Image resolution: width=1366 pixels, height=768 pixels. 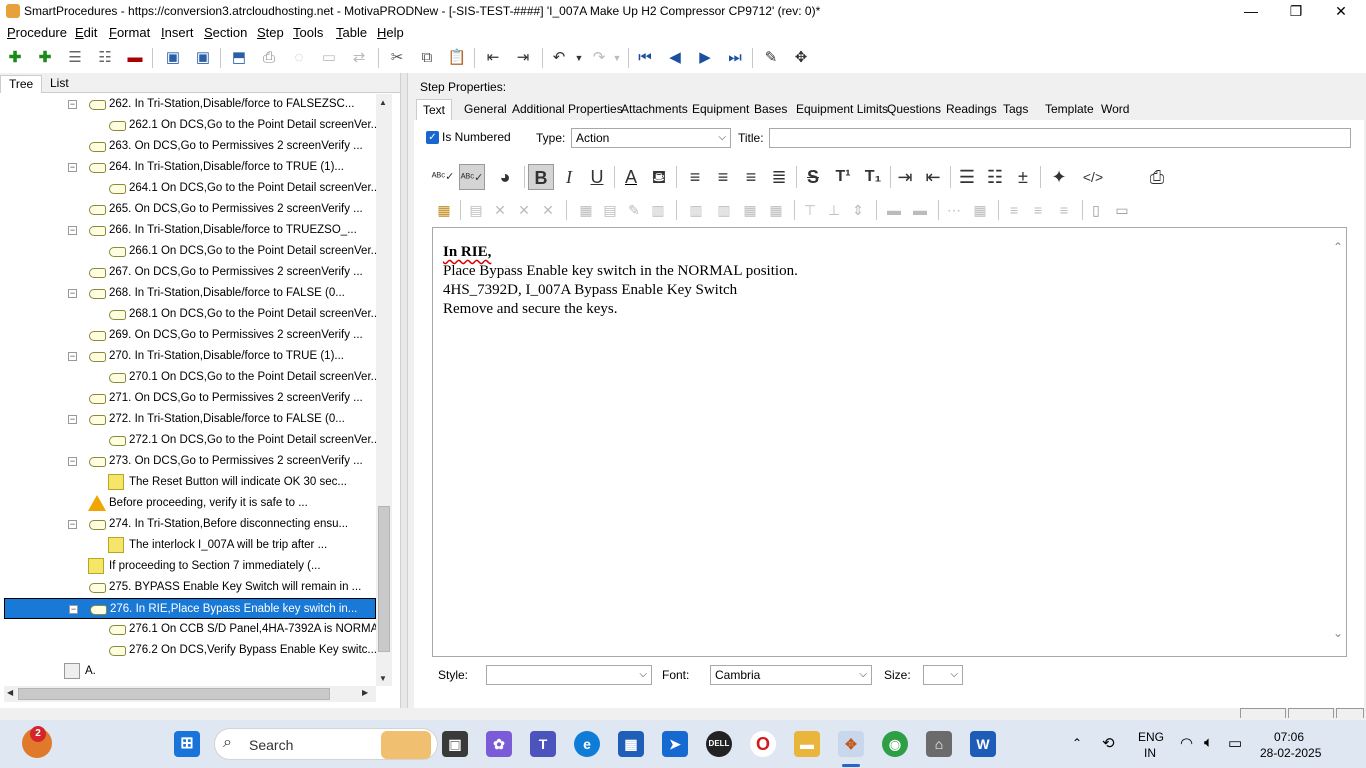 What do you see at coordinates (308, 32) in the screenshot?
I see `menu-tools: Tools` at bounding box center [308, 32].